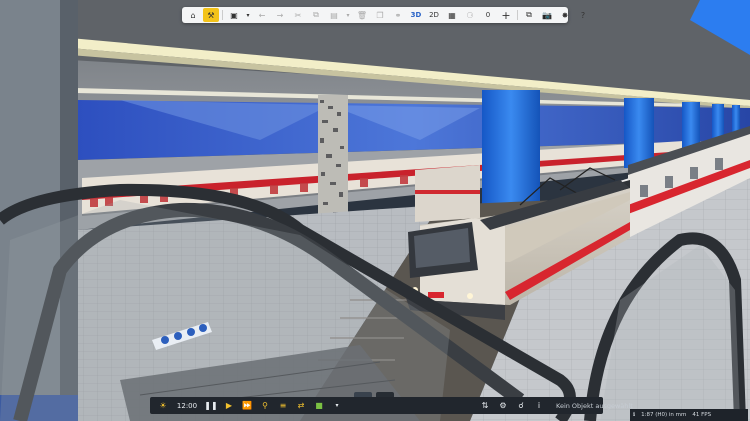  I want to click on object-counter: 0, so click(488, 15).